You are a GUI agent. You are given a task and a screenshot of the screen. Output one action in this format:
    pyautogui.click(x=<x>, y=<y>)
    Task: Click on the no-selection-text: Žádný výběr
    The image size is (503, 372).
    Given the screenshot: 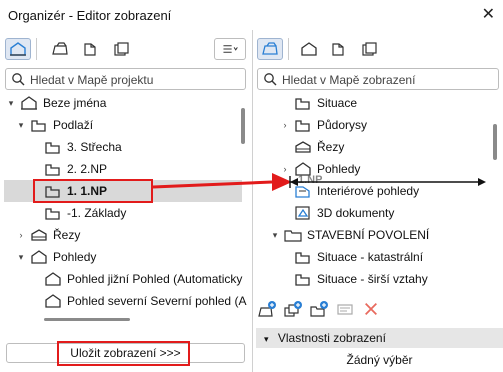 What is the action you would take?
    pyautogui.click(x=379, y=360)
    